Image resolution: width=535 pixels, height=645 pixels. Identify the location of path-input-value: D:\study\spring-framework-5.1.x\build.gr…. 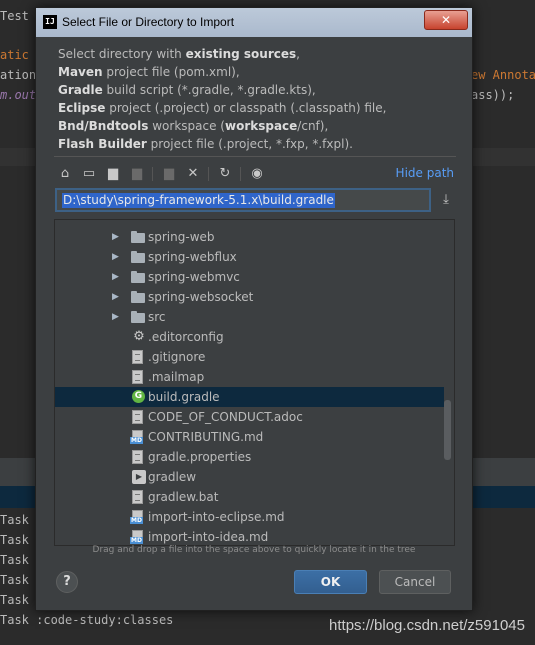
(198, 200).